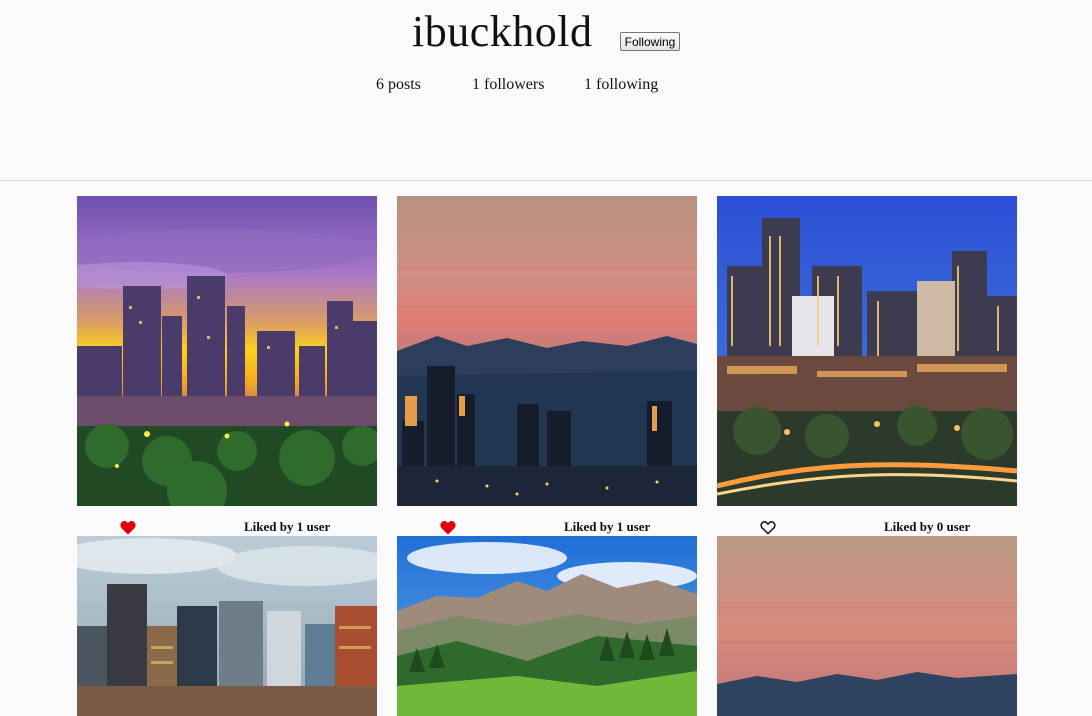  Describe the element at coordinates (768, 527) in the screenshot. I see `heart-outline-icon` at that location.